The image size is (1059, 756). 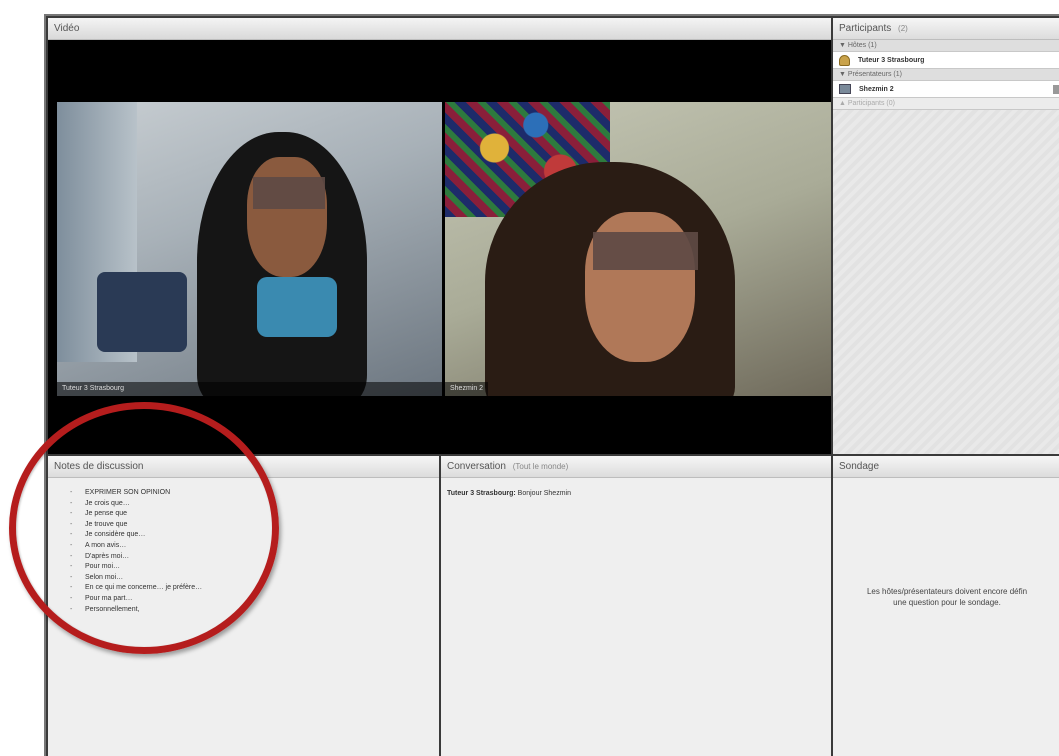 What do you see at coordinates (254, 514) in the screenshot?
I see `list-item: Je pense que` at bounding box center [254, 514].